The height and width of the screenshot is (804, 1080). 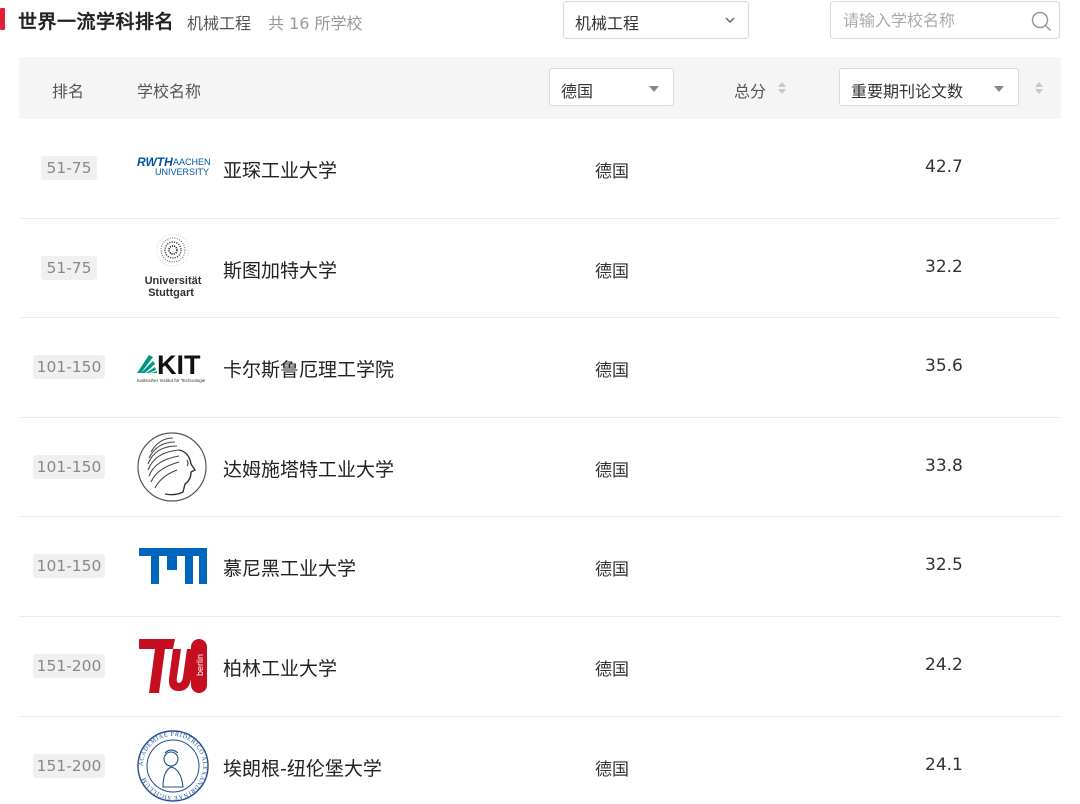 What do you see at coordinates (944, 266) in the screenshot?
I see `metric-score: 32.2` at bounding box center [944, 266].